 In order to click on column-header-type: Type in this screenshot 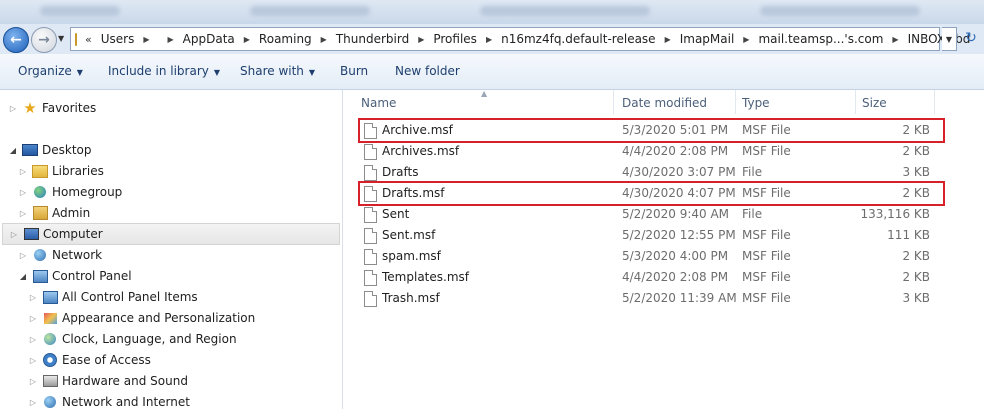, I will do `click(756, 103)`.